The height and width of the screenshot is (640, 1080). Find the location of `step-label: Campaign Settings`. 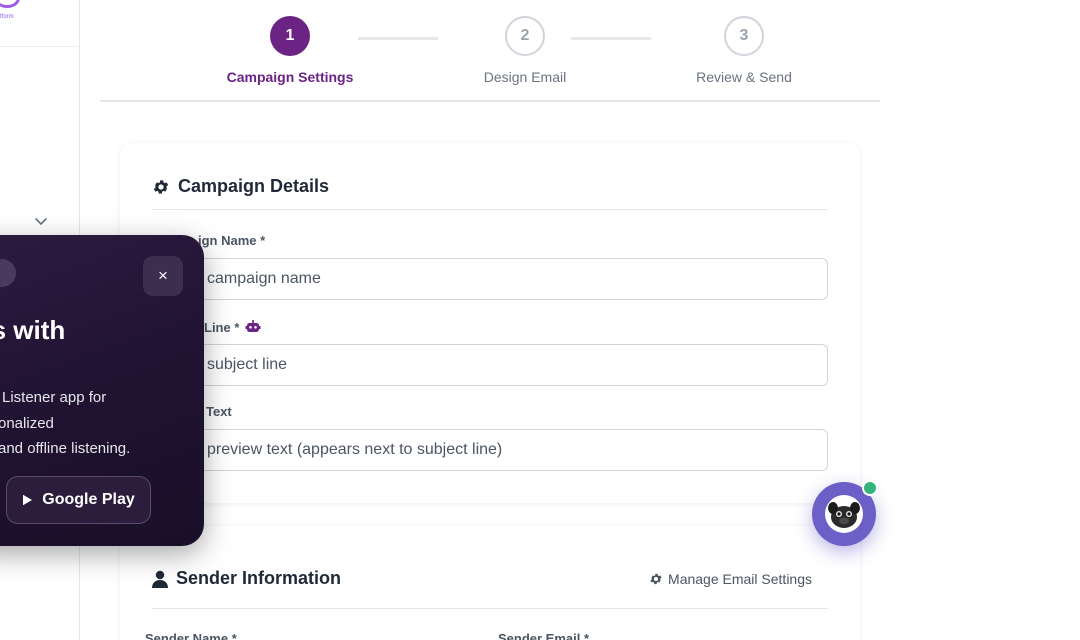

step-label: Campaign Settings is located at coordinates (290, 77).